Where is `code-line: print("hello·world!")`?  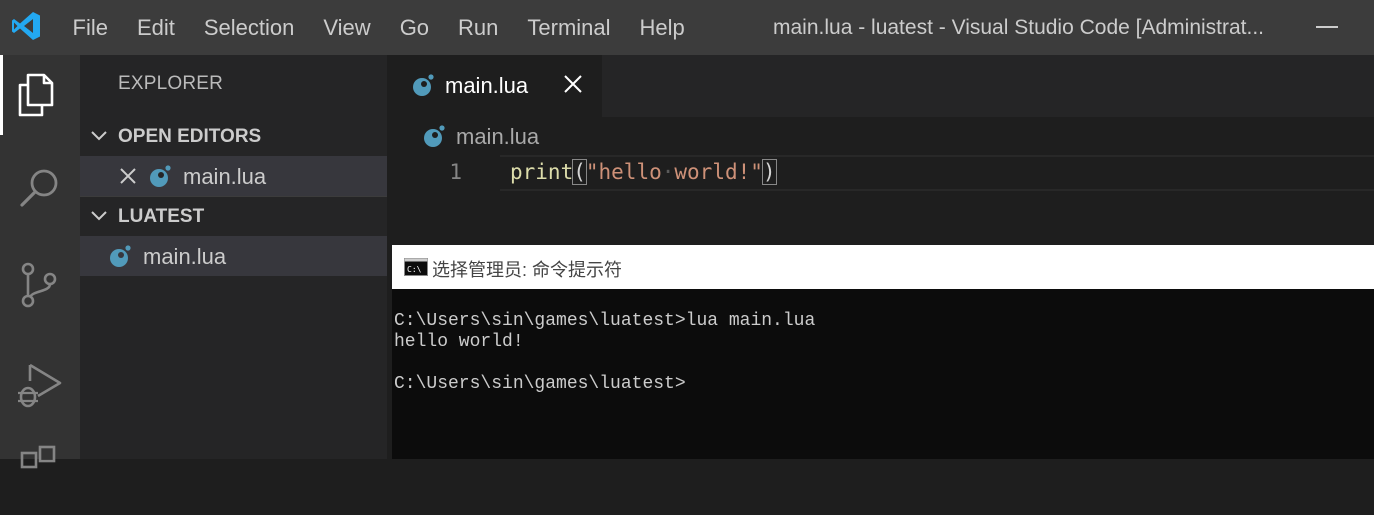 code-line: print("hello·world!") is located at coordinates (643, 172).